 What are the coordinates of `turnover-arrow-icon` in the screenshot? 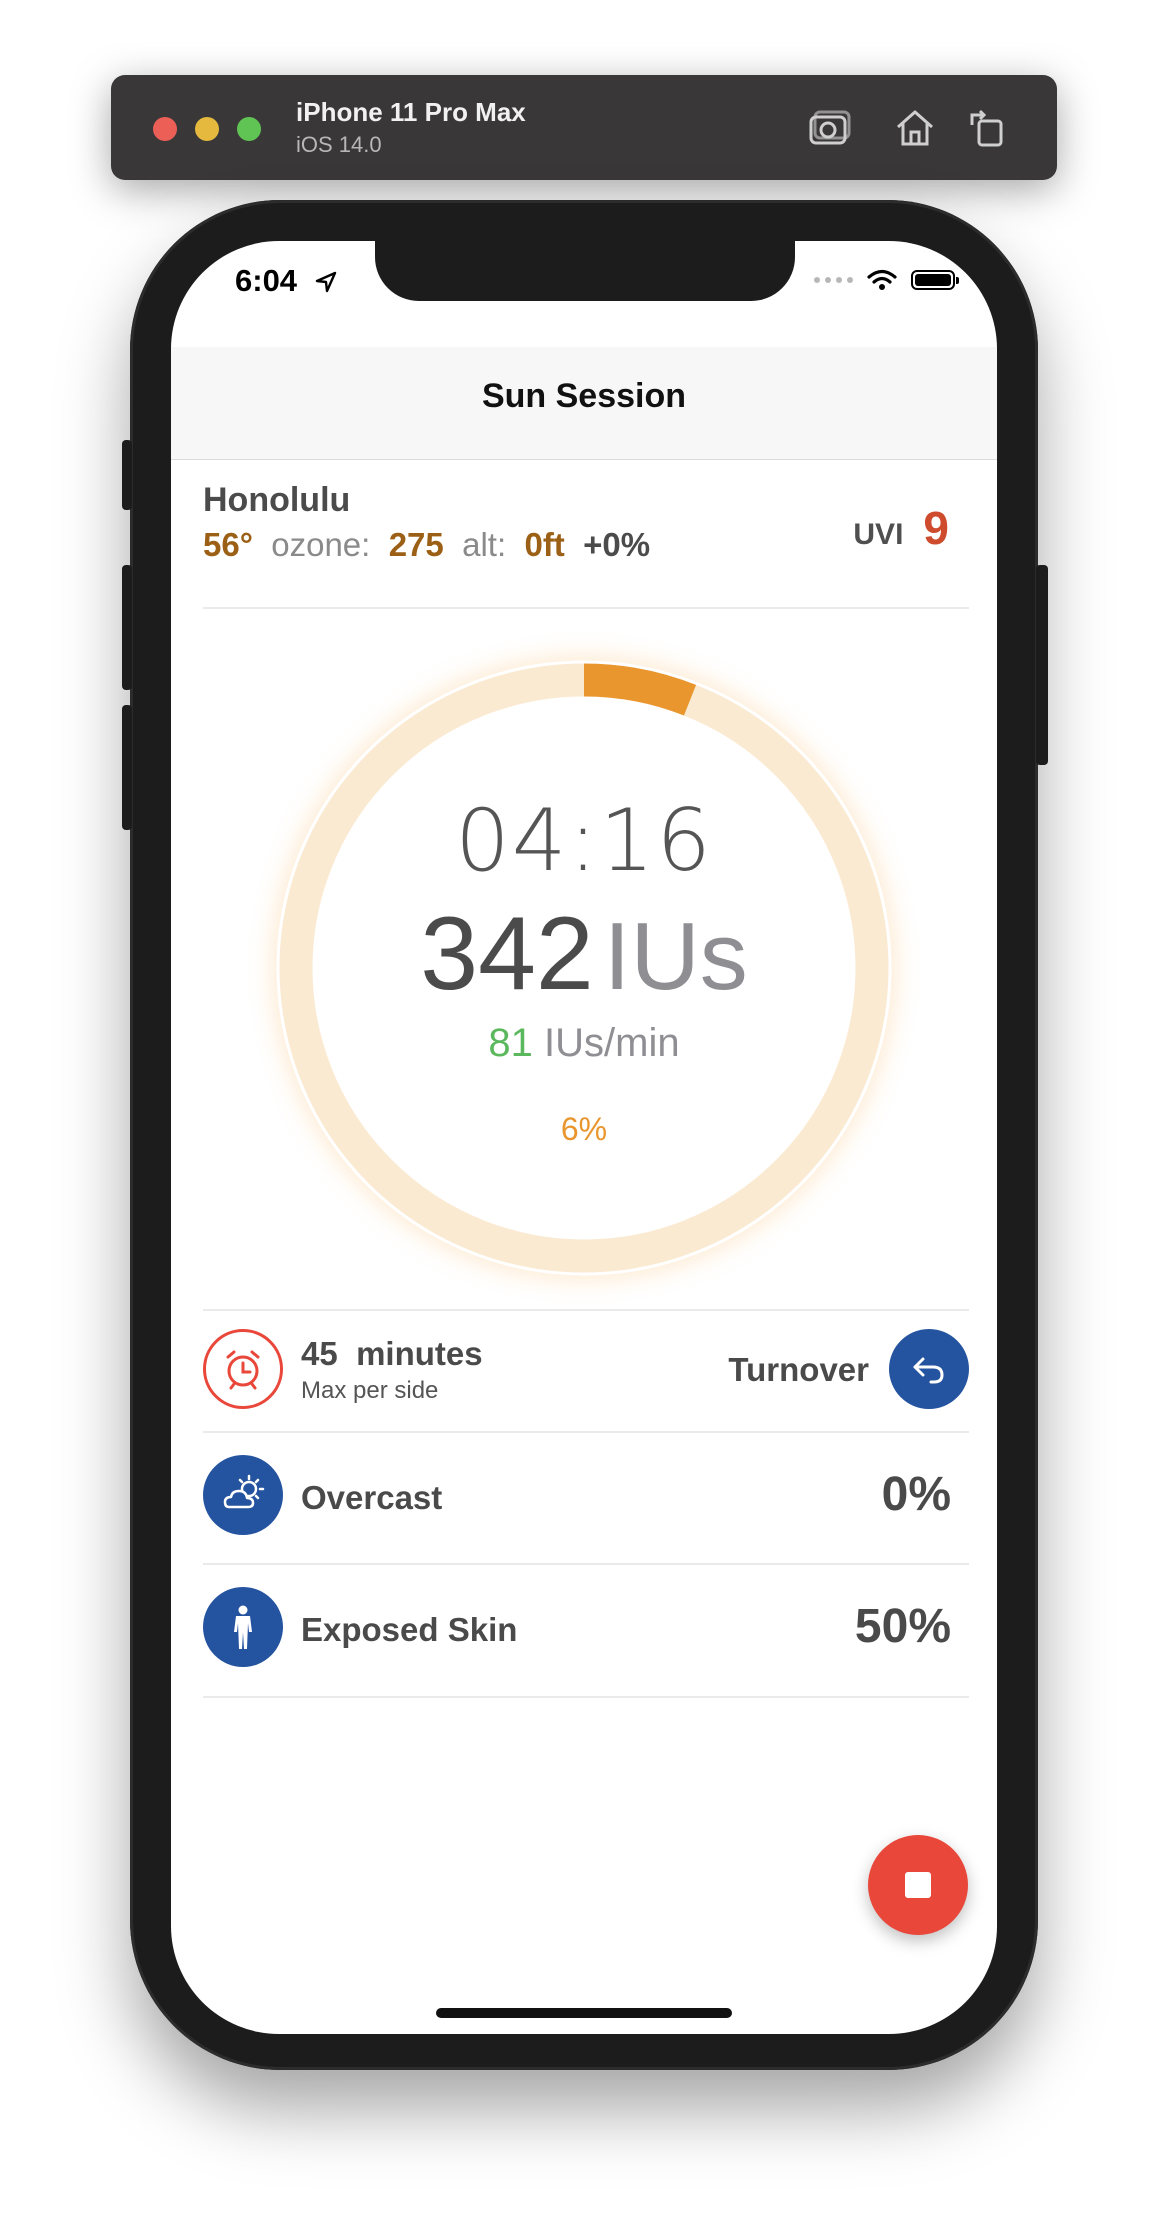 It's located at (928, 1370).